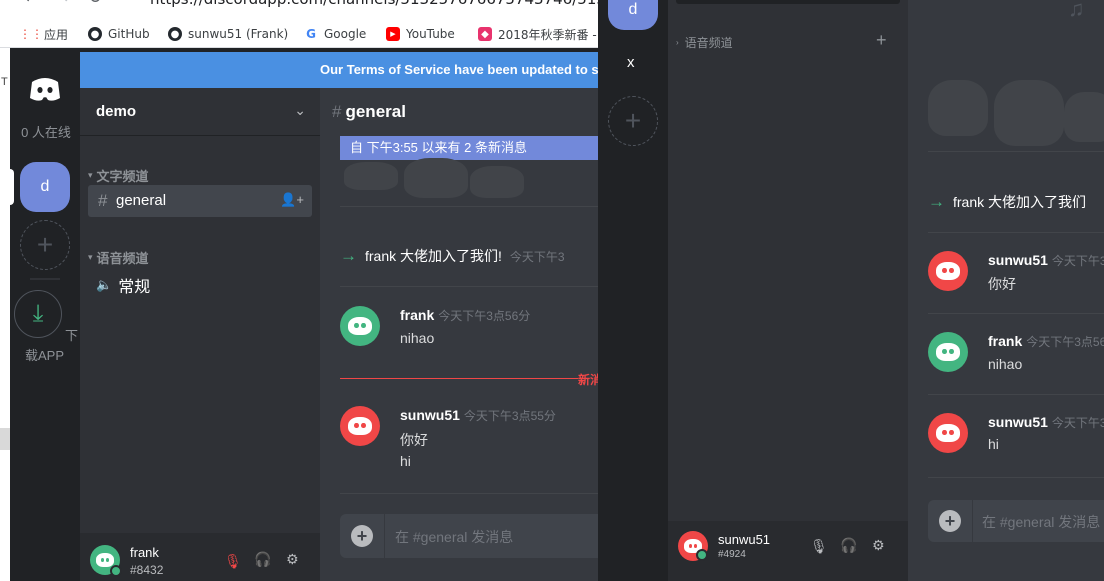 The height and width of the screenshot is (581, 1104). I want to click on message-text: nihao, so click(417, 338).